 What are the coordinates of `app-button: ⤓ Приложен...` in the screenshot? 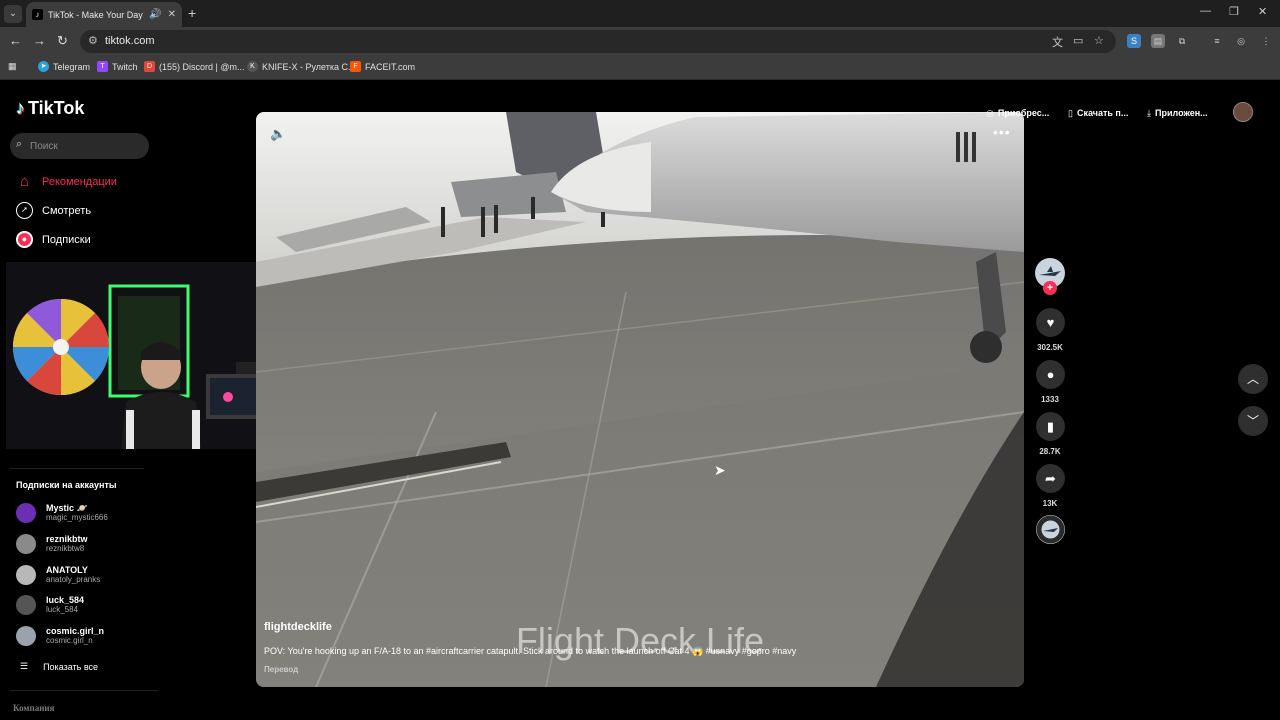 It's located at (1177, 113).